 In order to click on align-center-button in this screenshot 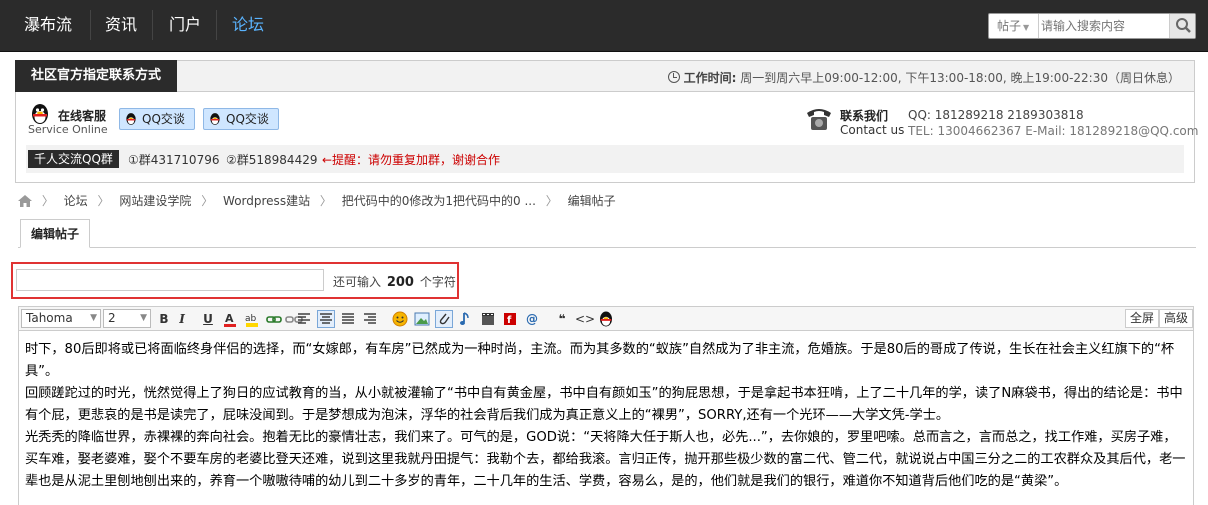, I will do `click(326, 319)`.